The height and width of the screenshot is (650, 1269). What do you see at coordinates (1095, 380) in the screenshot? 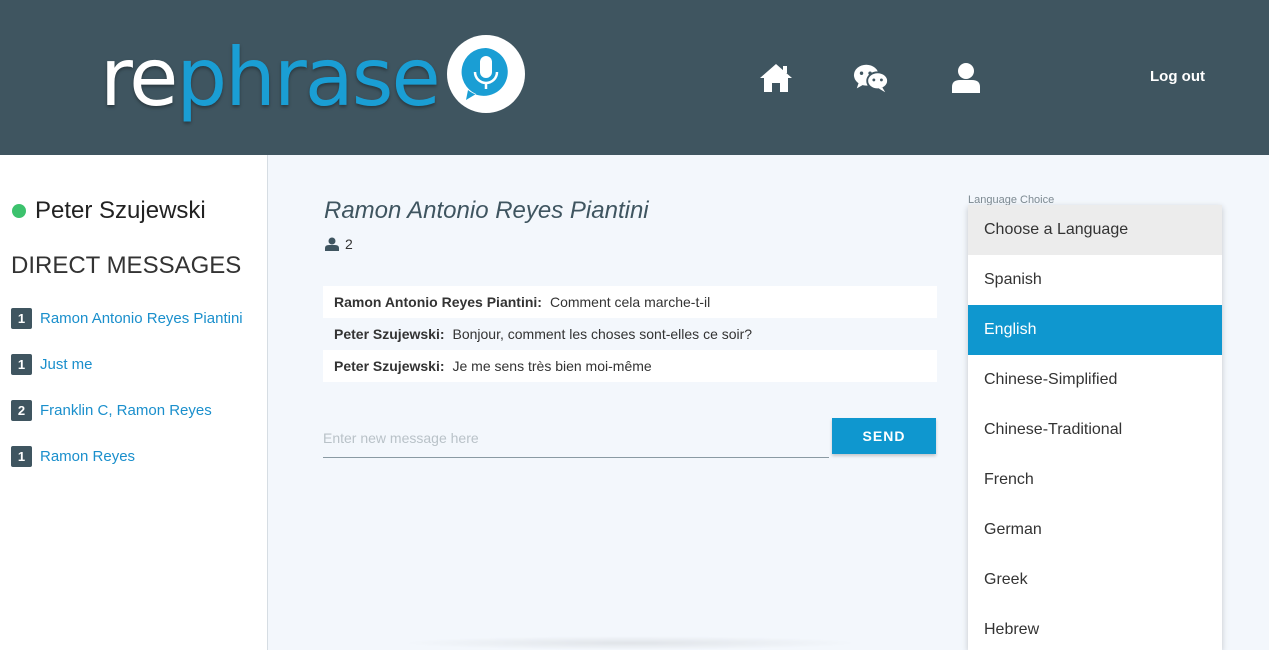
I see `language-option-chinese-simplified: Chinese-Simplified` at bounding box center [1095, 380].